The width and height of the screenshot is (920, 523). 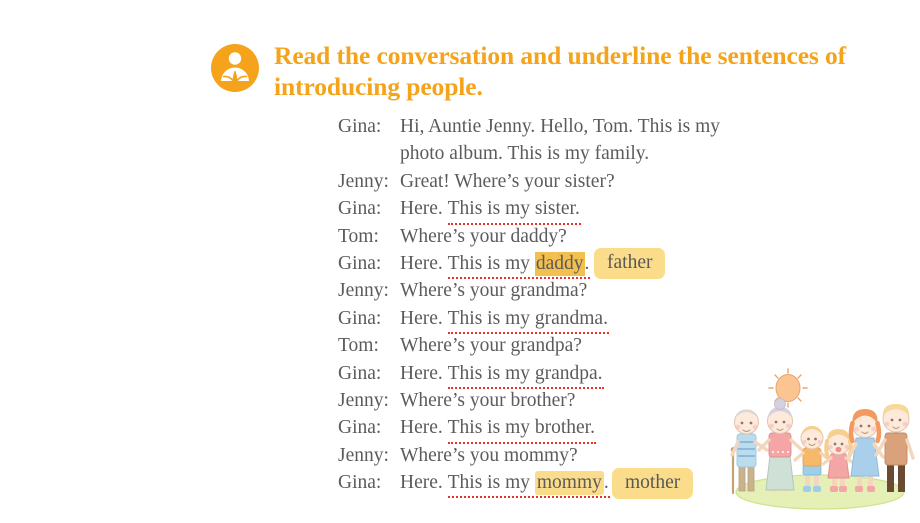 What do you see at coordinates (483, 236) in the screenshot?
I see `speech-text: Where’s your daddy?` at bounding box center [483, 236].